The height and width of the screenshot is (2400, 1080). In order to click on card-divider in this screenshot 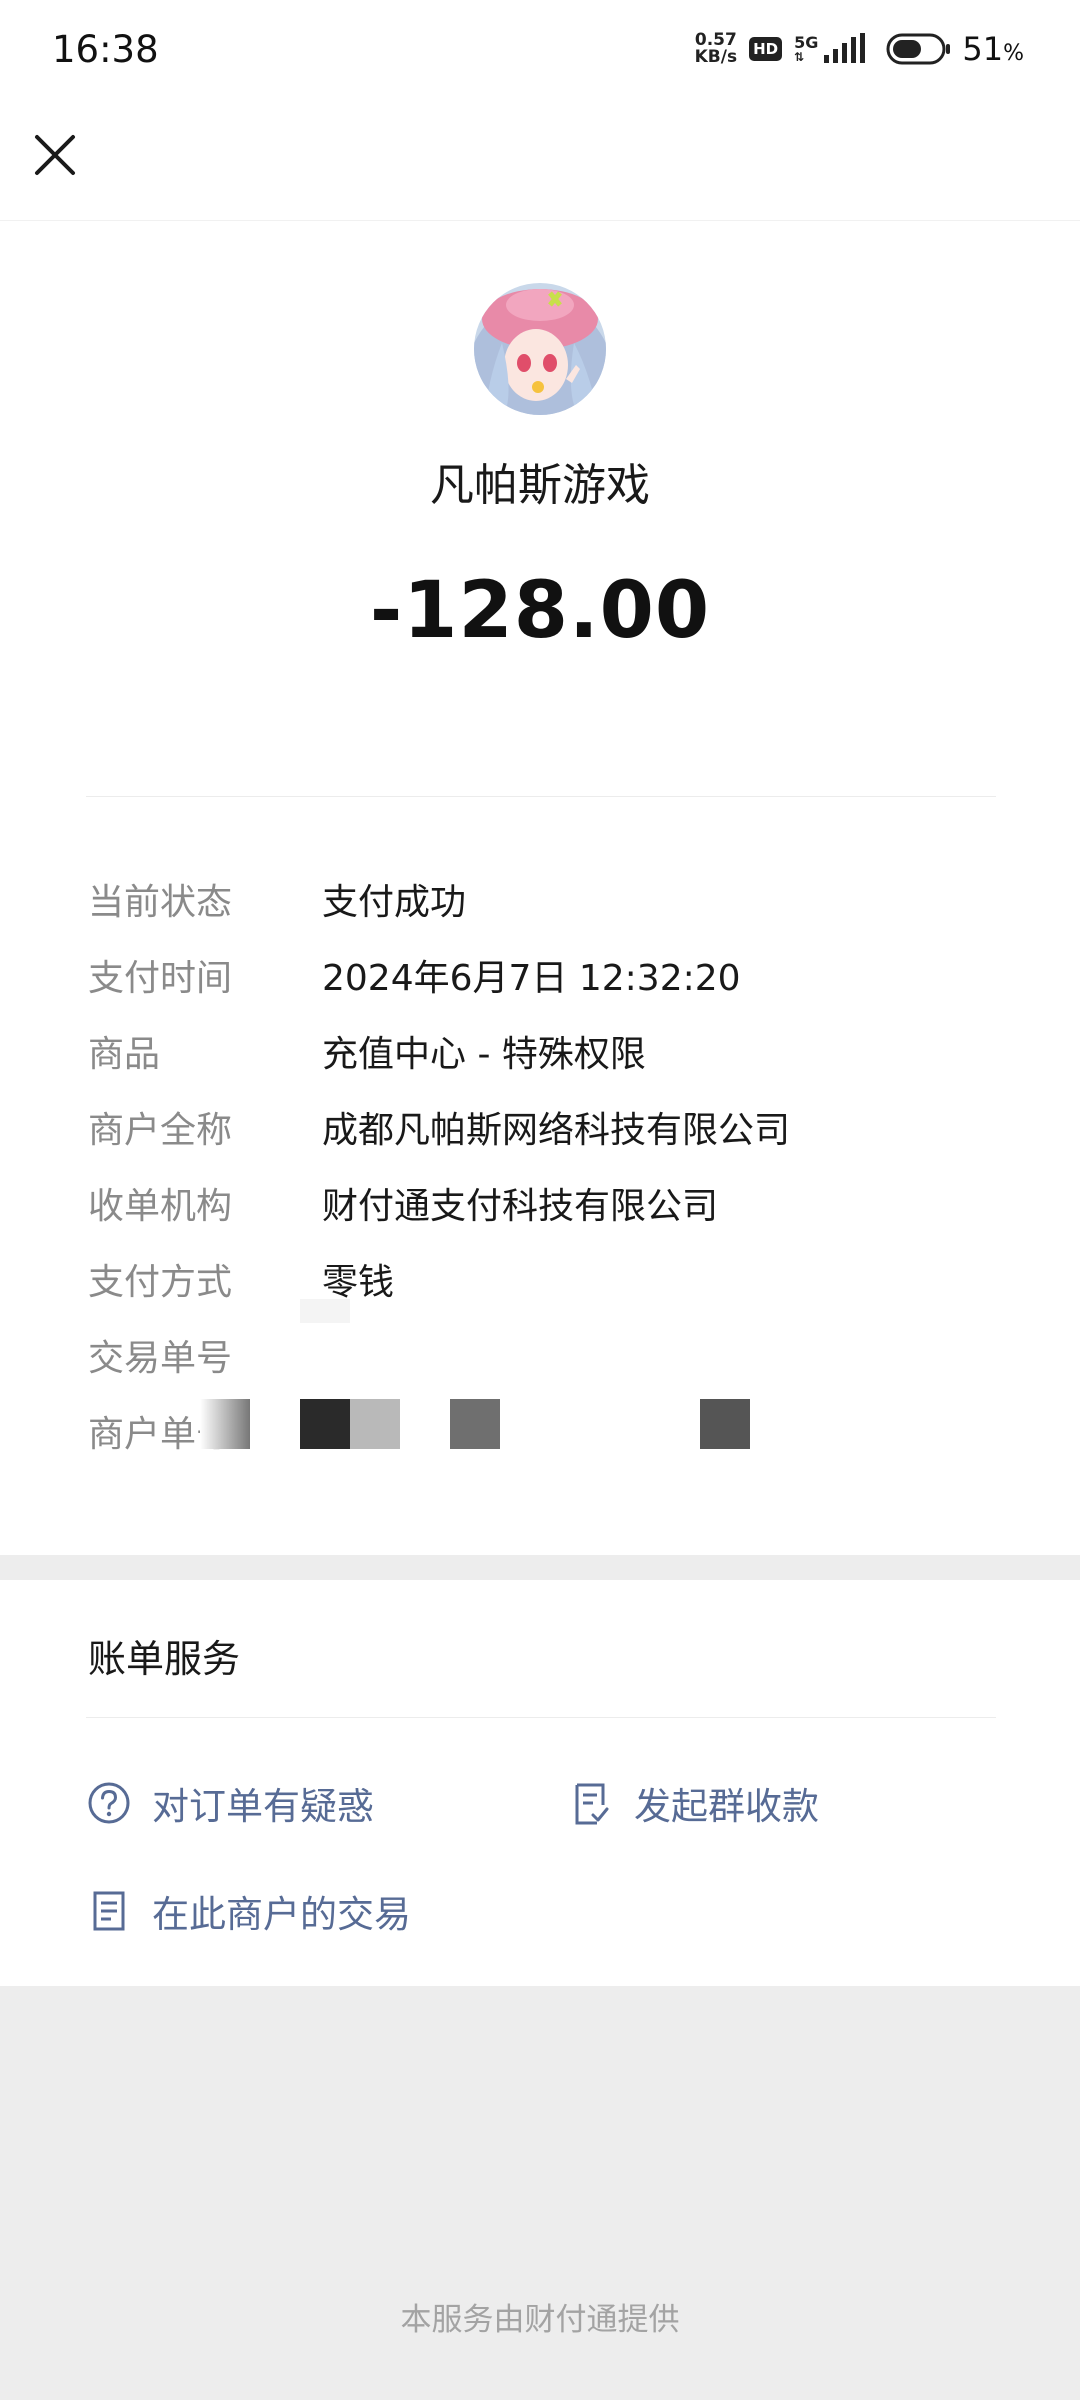, I will do `click(541, 796)`.